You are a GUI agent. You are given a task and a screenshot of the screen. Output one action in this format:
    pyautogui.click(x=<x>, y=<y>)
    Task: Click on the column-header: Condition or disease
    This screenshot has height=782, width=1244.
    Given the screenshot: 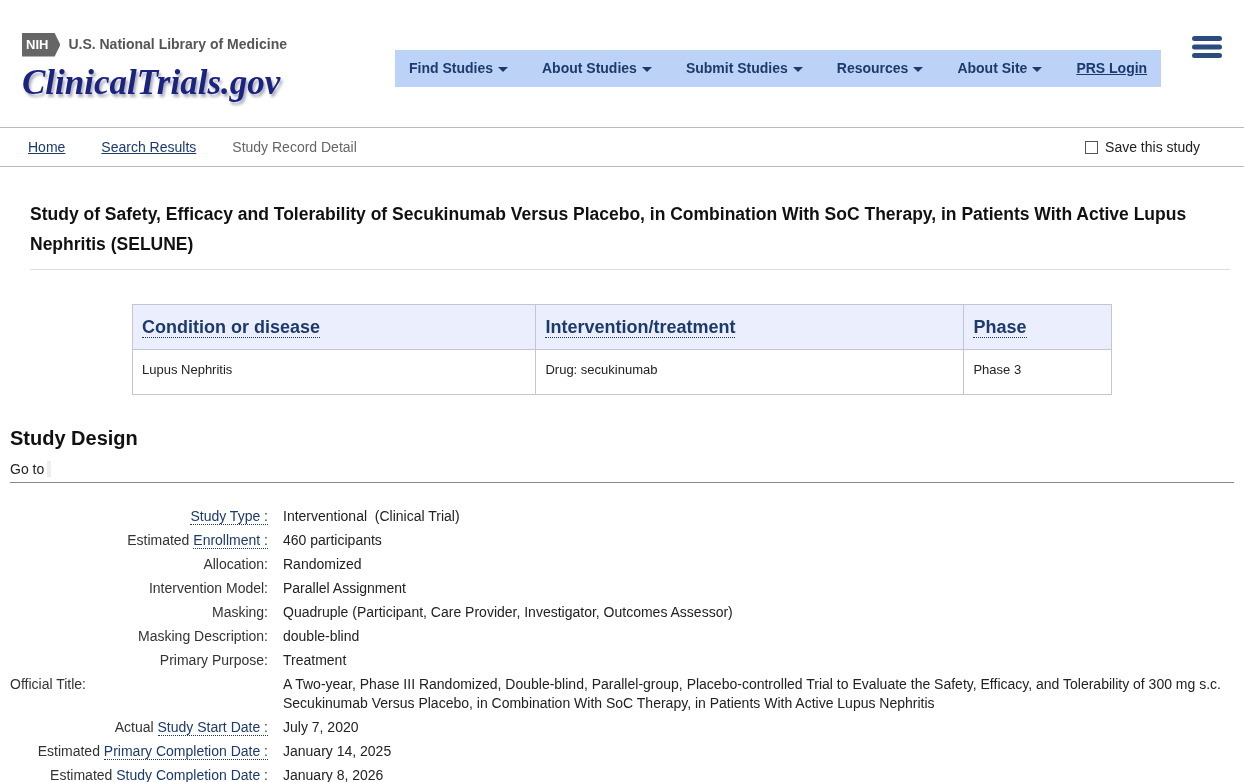 What is the action you would take?
    pyautogui.click(x=334, y=327)
    